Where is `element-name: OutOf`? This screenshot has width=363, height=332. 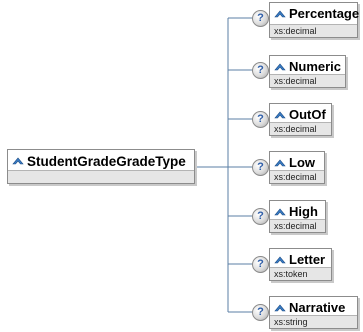
element-name: OutOf is located at coordinates (307, 114).